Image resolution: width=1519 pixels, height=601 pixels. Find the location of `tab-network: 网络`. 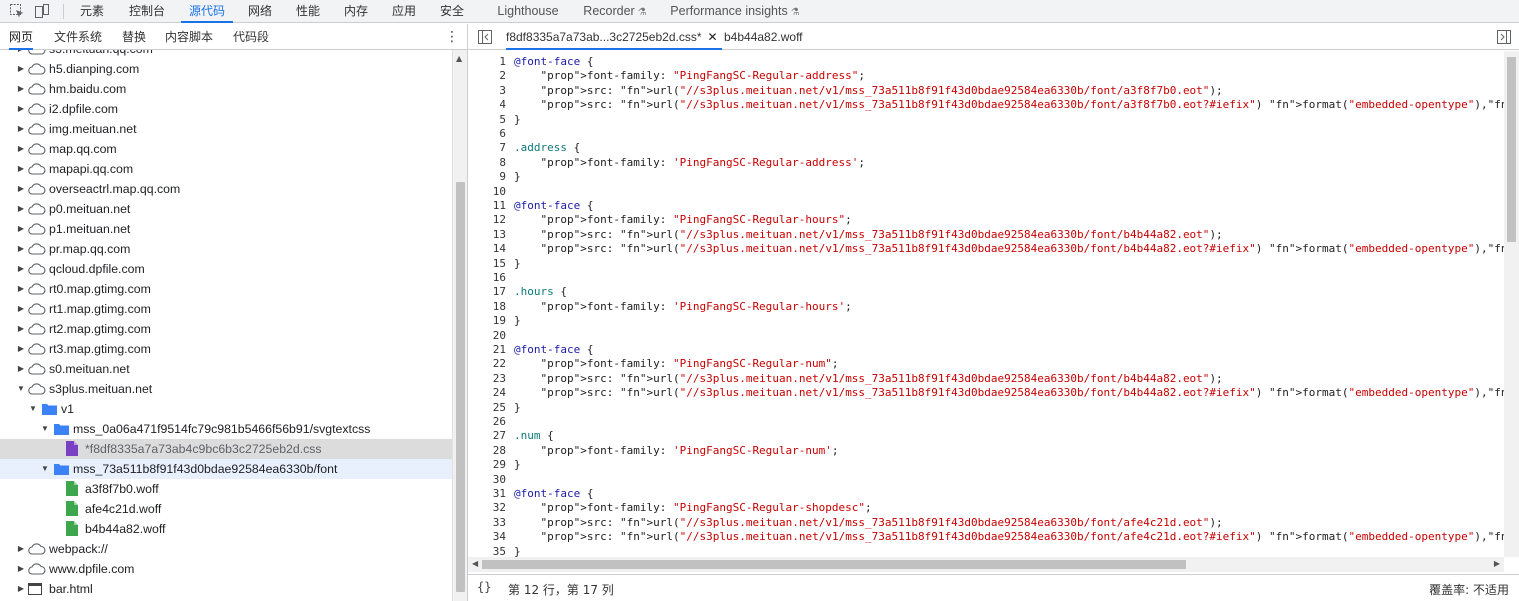

tab-network: 网络 is located at coordinates (260, 11).